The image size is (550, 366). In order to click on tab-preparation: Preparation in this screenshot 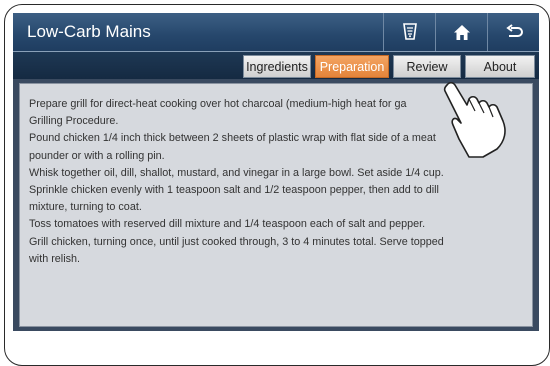, I will do `click(352, 66)`.